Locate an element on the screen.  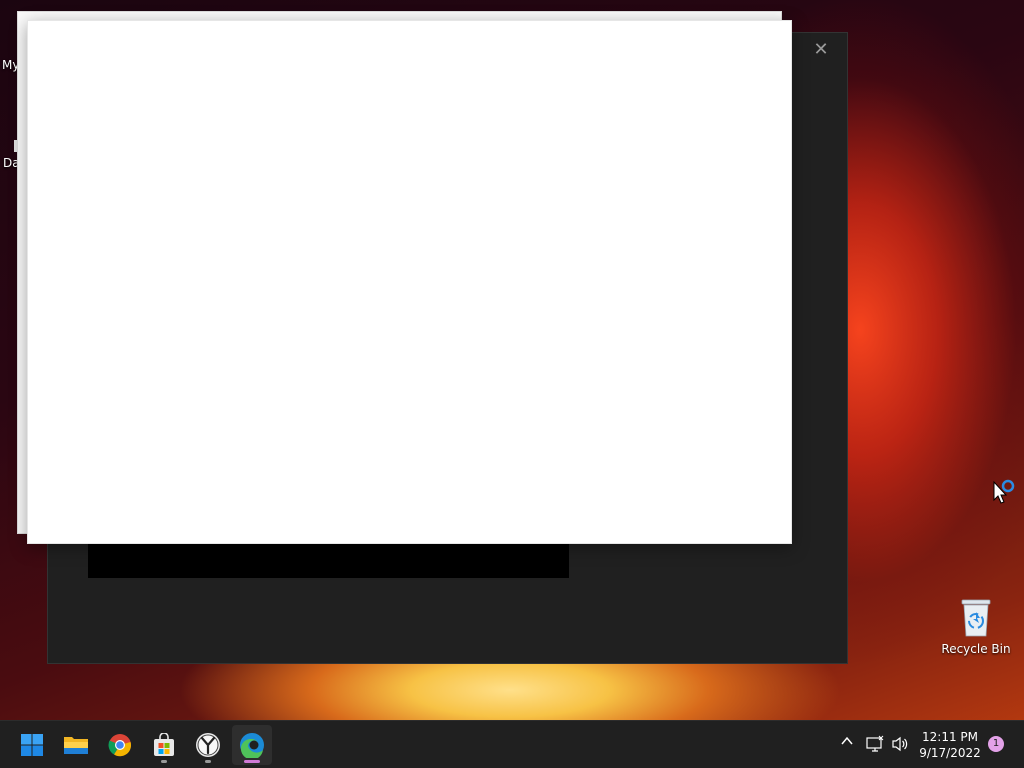
chrome-icon is located at coordinates (120, 745).